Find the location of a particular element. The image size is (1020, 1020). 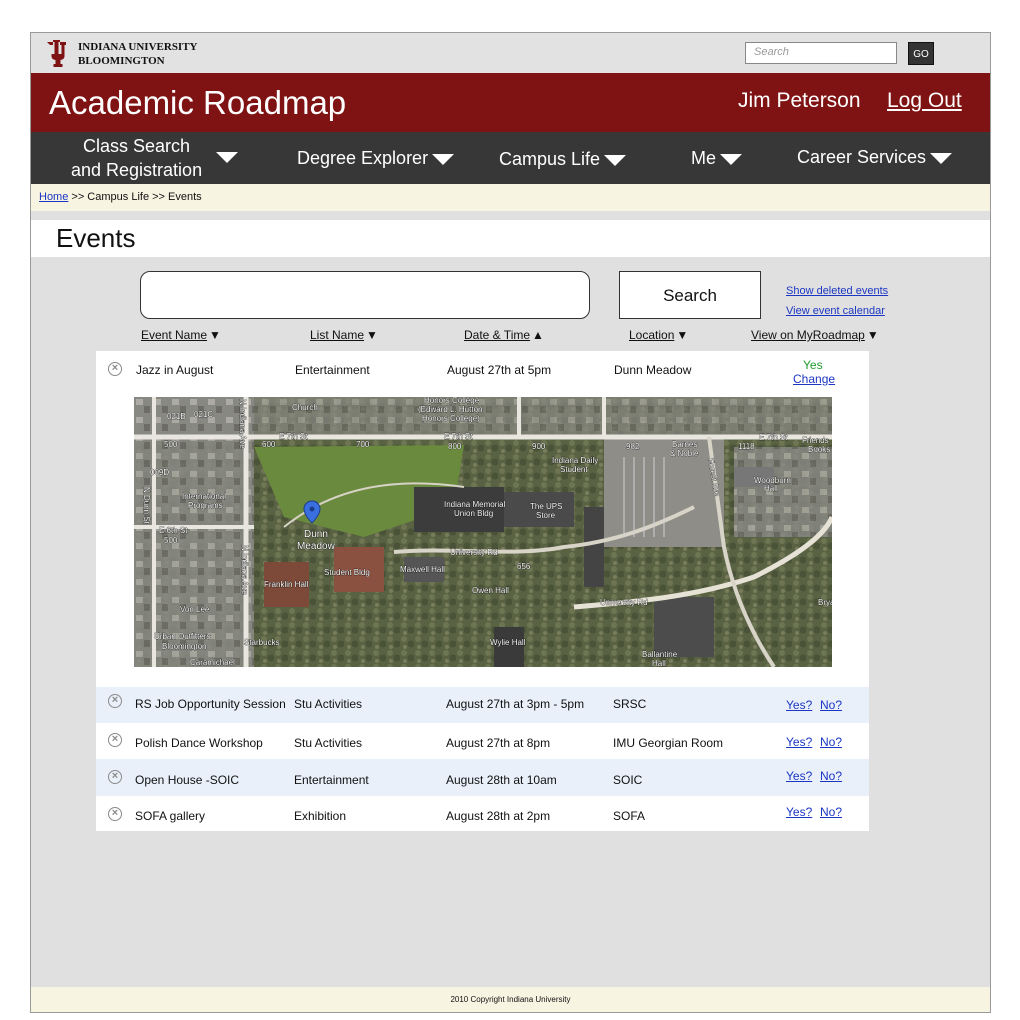

map-label: Union Bldg is located at coordinates (473, 513).